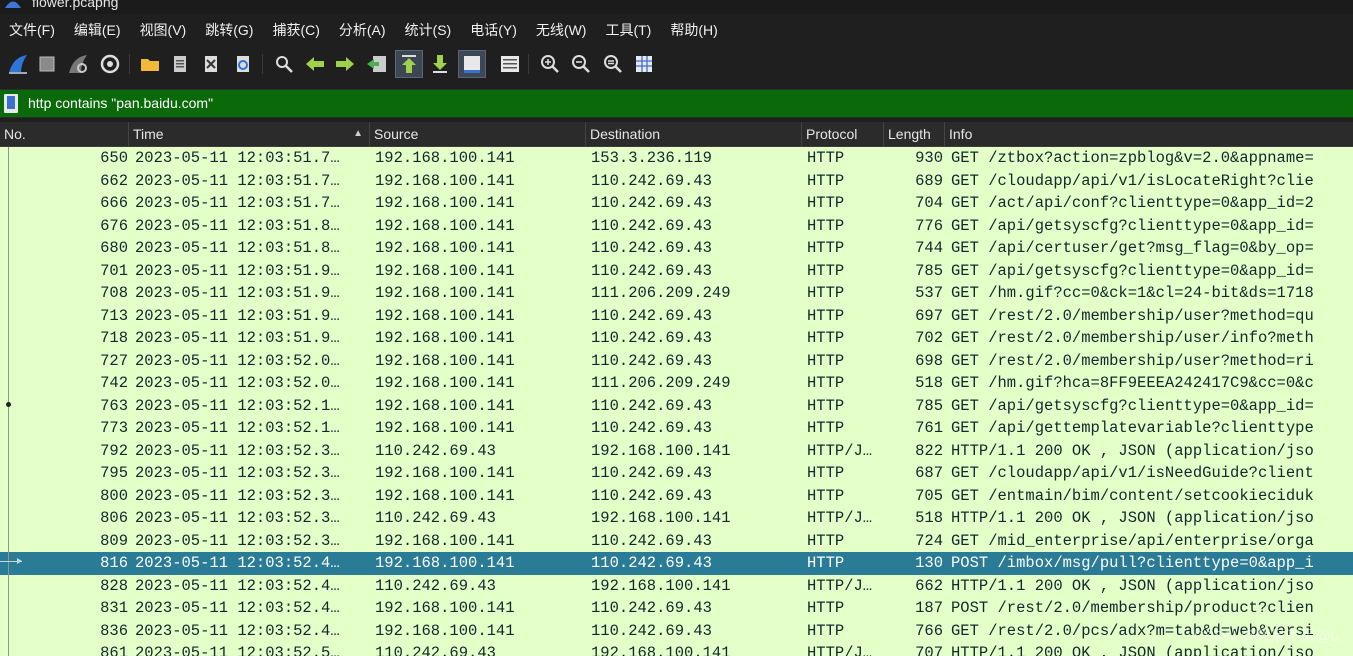 This screenshot has width=1353, height=656. Describe the element at coordinates (180, 64) in the screenshot. I see `save-file-button` at that location.